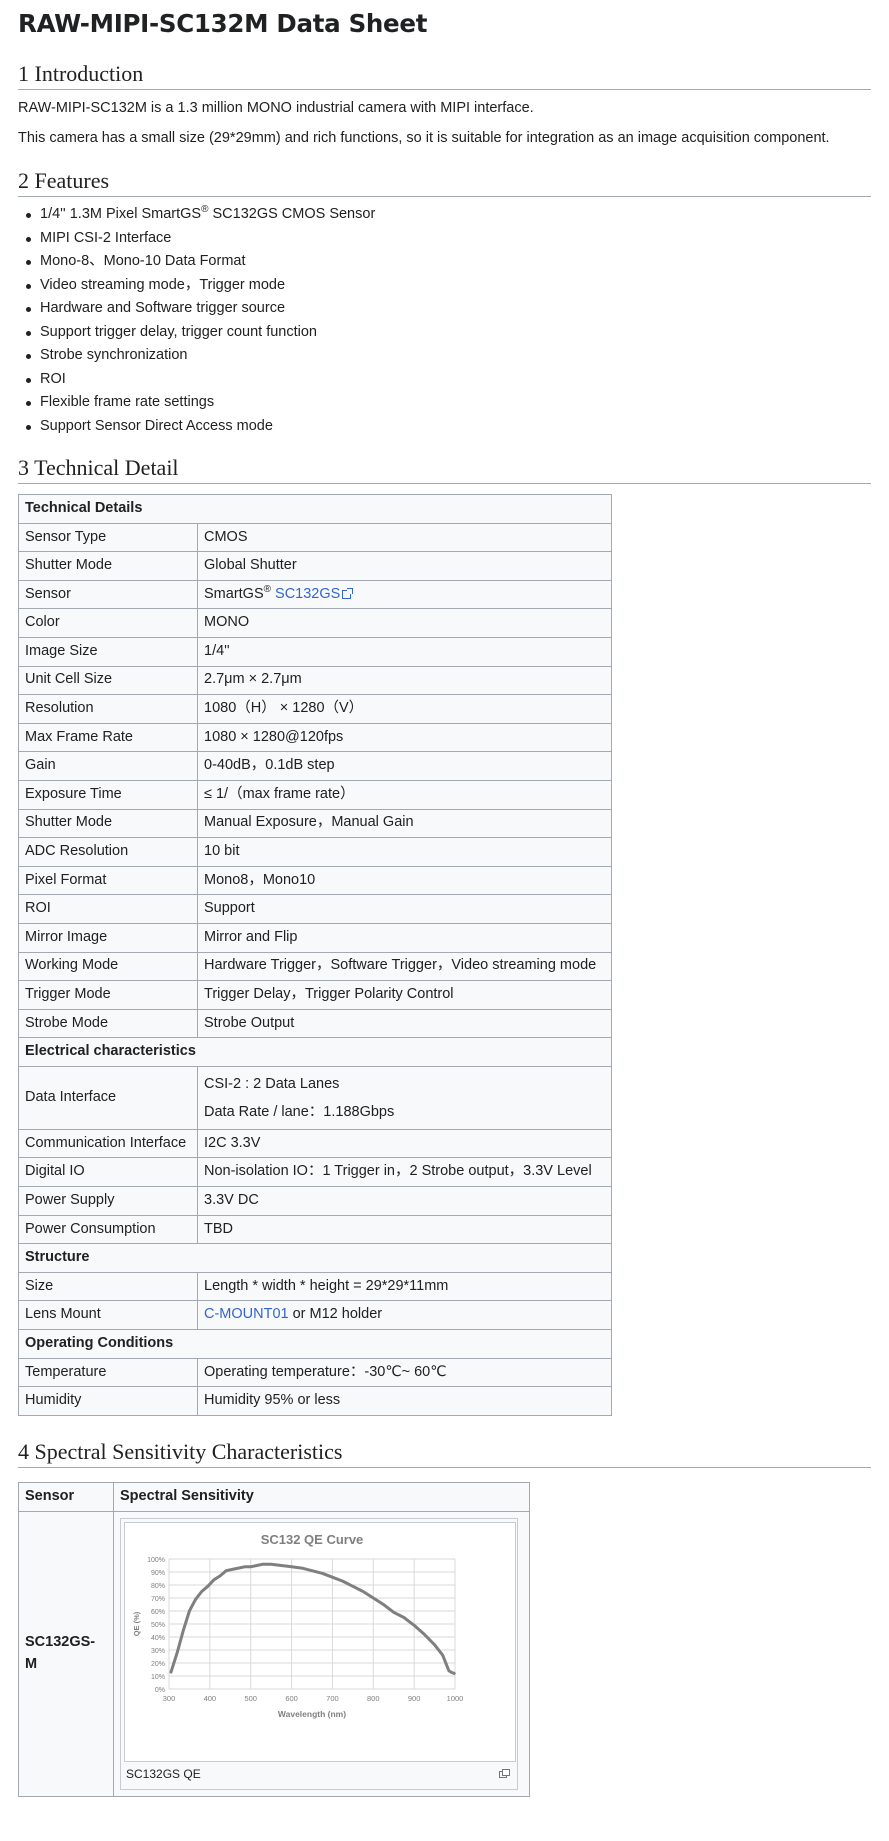 Image resolution: width=889 pixels, height=1841 pixels. What do you see at coordinates (292, 214) in the screenshot?
I see `feature-text: SC132GS CMOS Sensor` at bounding box center [292, 214].